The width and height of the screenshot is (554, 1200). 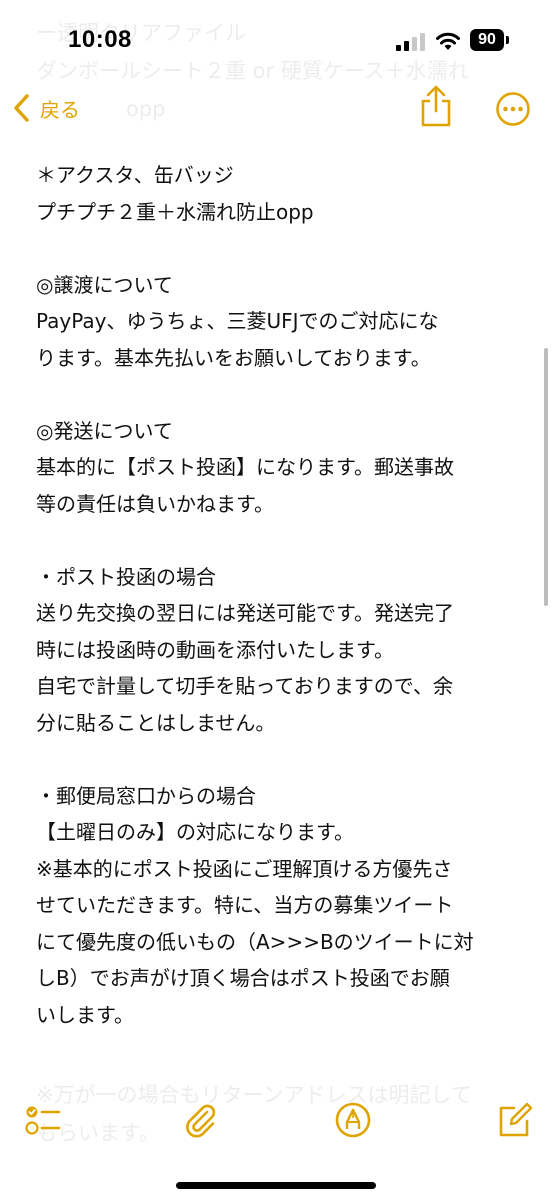 What do you see at coordinates (436, 106) in the screenshot?
I see `share-icon` at bounding box center [436, 106].